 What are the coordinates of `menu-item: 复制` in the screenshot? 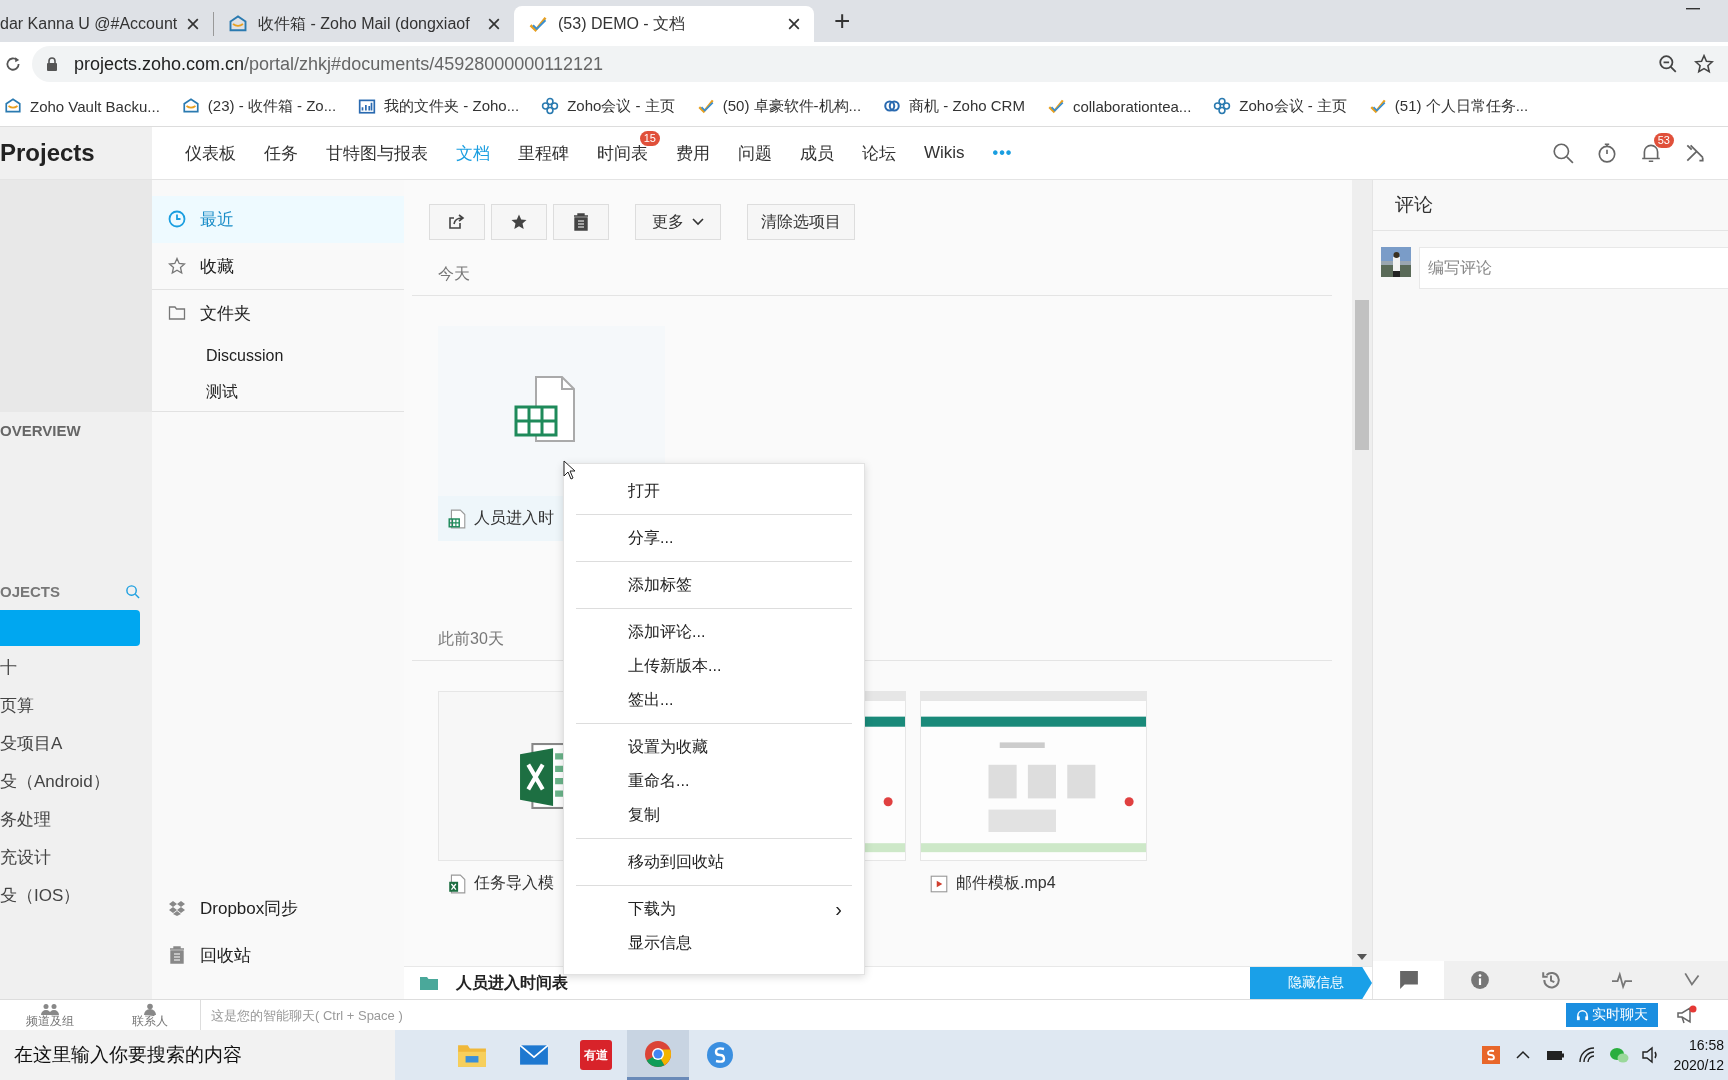 It's located at (714, 815).